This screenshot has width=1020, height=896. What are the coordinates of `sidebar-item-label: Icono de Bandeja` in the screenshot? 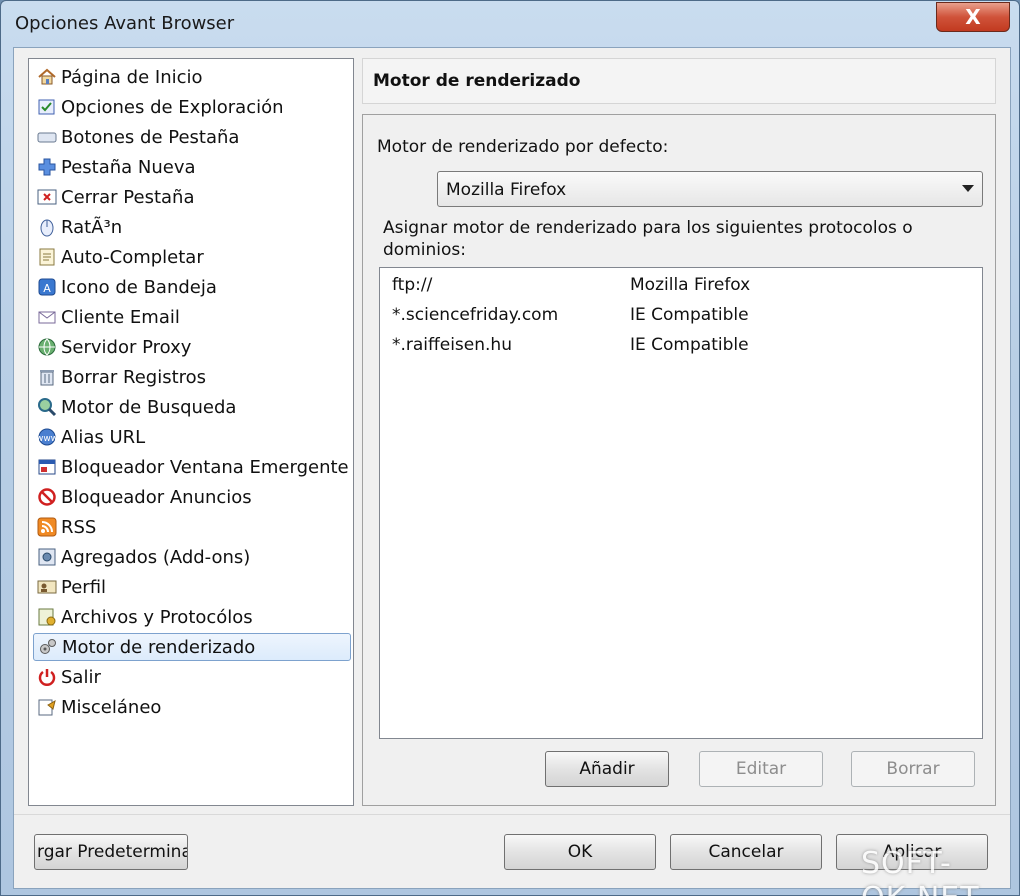 It's located at (139, 287).